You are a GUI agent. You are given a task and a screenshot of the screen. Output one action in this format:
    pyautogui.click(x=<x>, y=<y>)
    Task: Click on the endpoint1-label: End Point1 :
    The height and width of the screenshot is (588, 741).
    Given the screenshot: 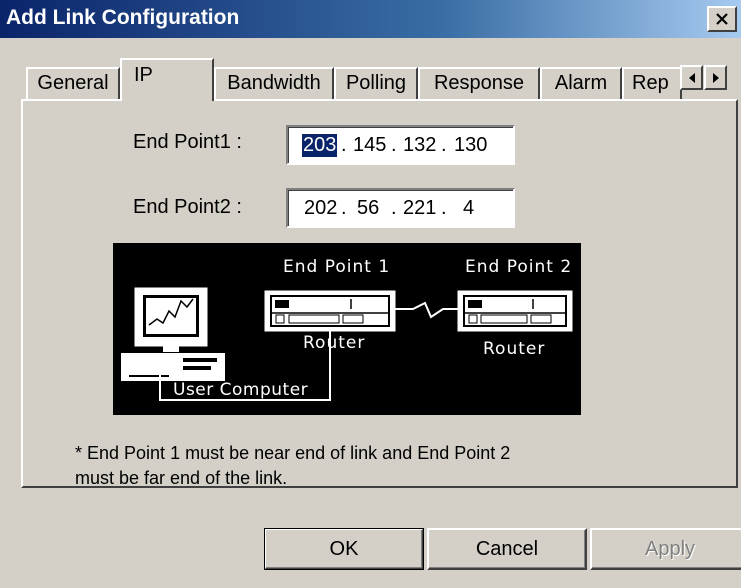 What is the action you would take?
    pyautogui.click(x=187, y=142)
    